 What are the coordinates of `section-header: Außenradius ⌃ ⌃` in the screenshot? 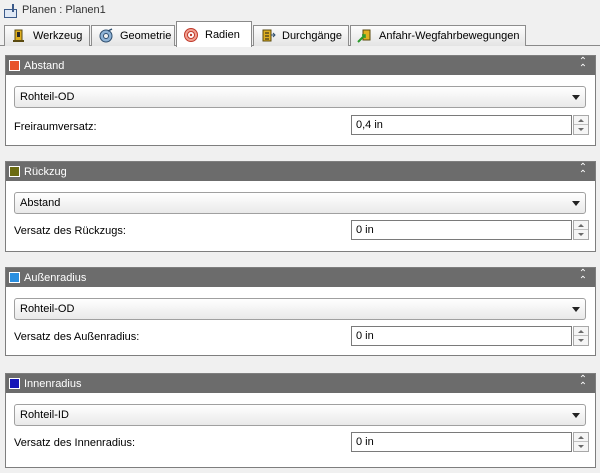 It's located at (300, 277).